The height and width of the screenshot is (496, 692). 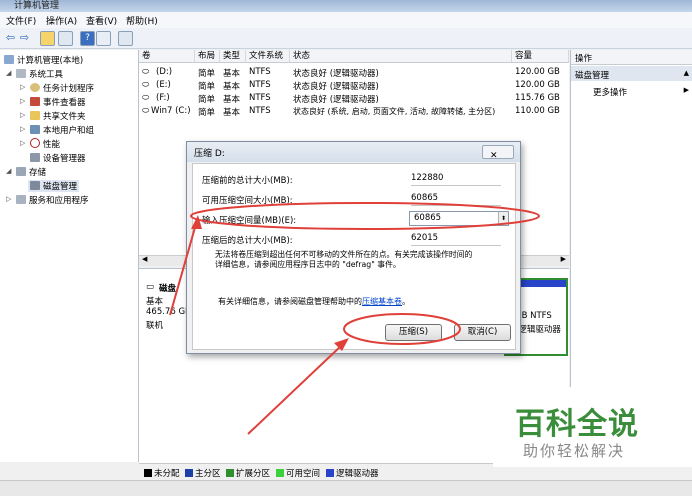 What do you see at coordinates (592, 76) in the screenshot?
I see `actions-section-title: 磁盘管理` at bounding box center [592, 76].